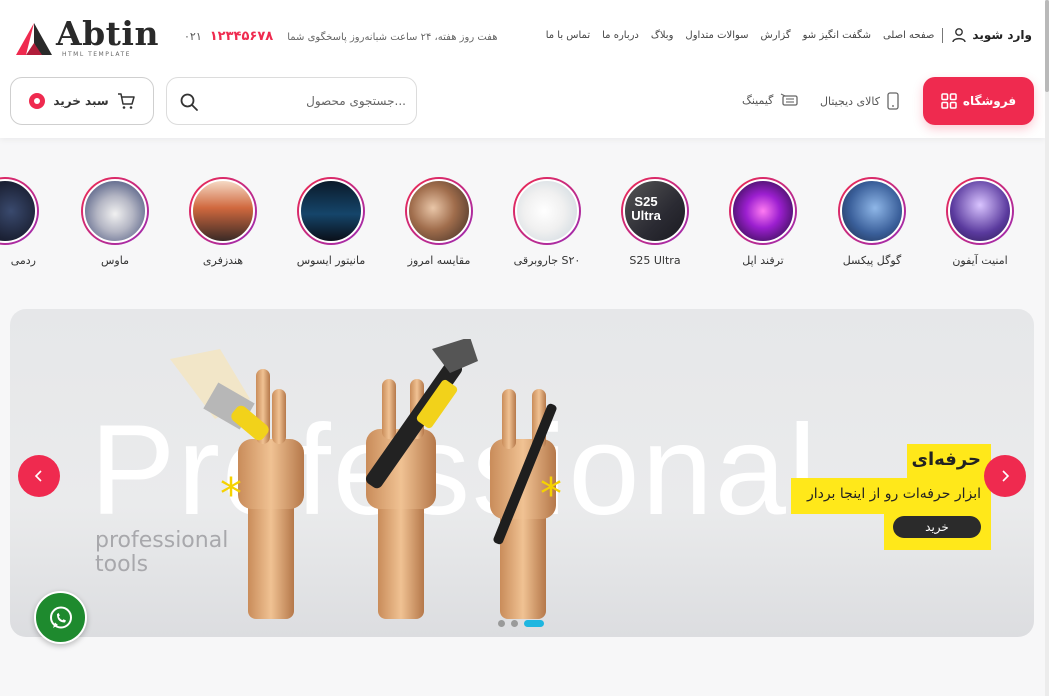 The image size is (1049, 696). I want to click on story-item: مقایسه امروز, so click(439, 222).